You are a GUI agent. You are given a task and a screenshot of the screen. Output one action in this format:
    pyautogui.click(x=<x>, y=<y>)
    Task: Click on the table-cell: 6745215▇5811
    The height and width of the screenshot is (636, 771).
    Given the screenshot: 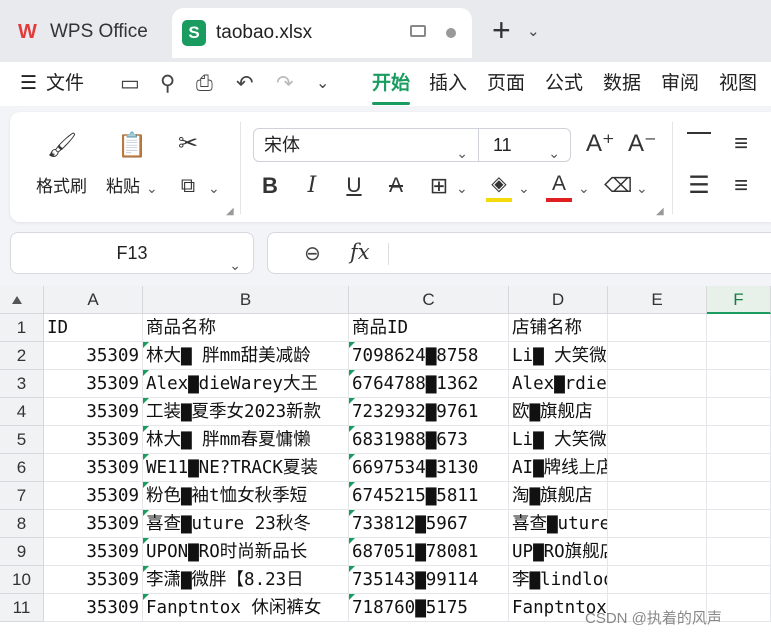 What is the action you would take?
    pyautogui.click(x=429, y=496)
    